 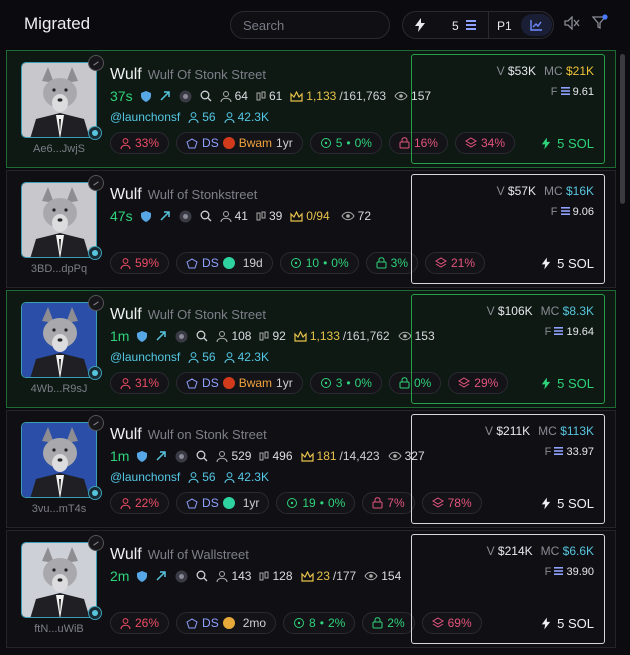 I want to click on market-panel: V $106K MC $8.3K F 19.64 5 SOL, so click(x=508, y=349).